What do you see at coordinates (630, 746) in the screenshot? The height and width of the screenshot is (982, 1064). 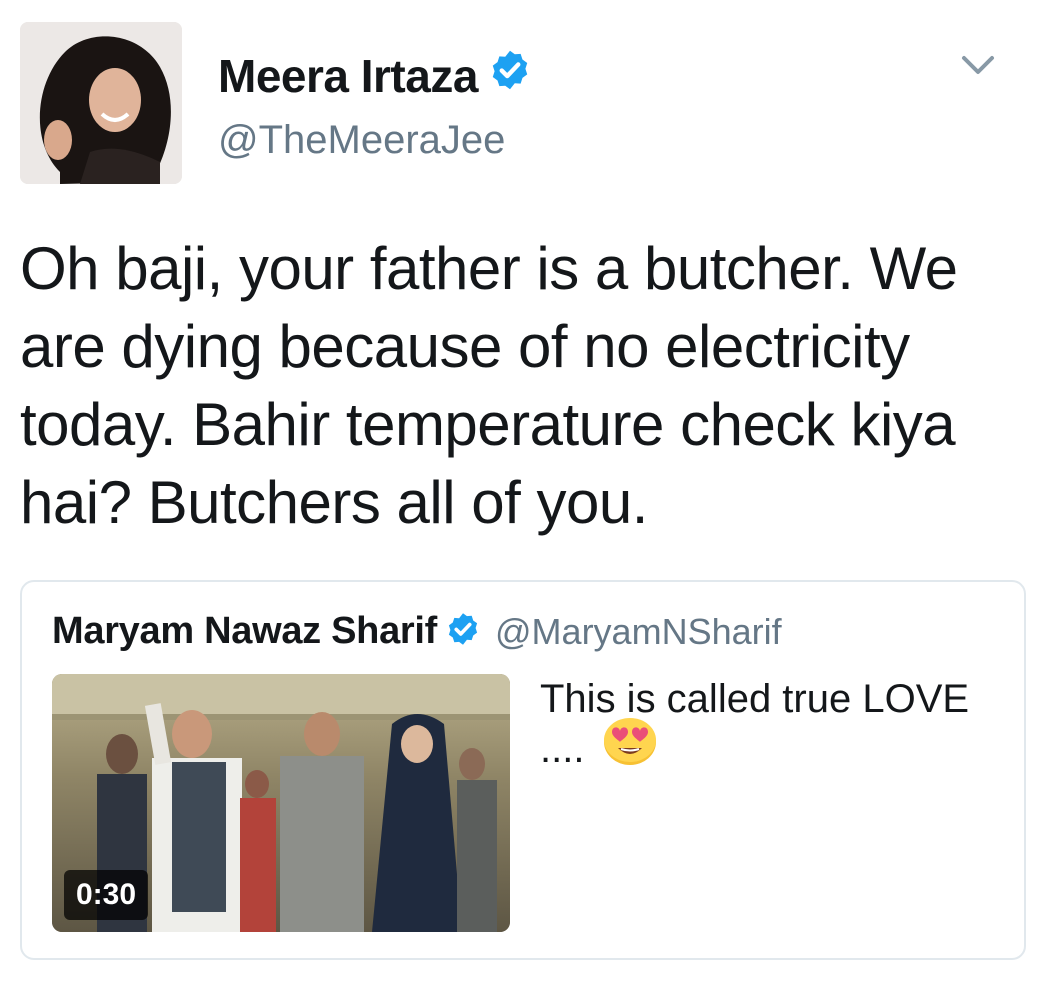 I see `smiling-face-heart-eyes-icon` at bounding box center [630, 746].